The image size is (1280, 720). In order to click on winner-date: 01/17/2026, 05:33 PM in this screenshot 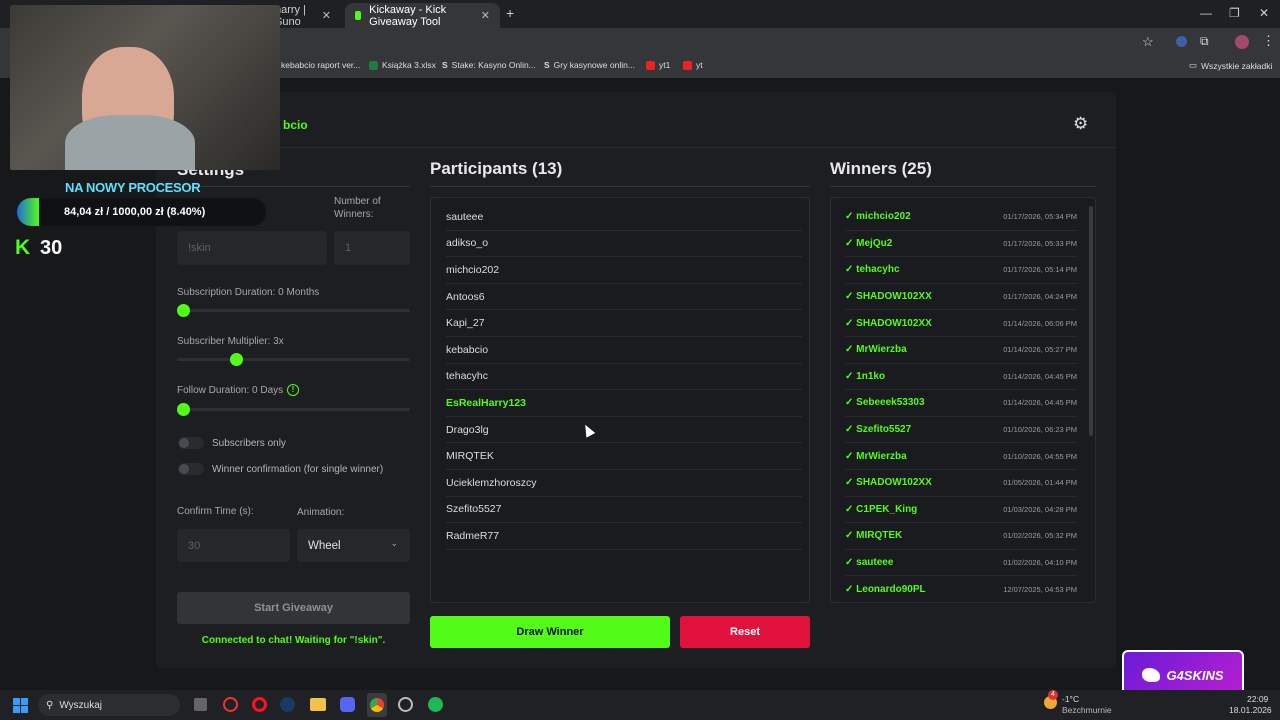, I will do `click(1040, 243)`.